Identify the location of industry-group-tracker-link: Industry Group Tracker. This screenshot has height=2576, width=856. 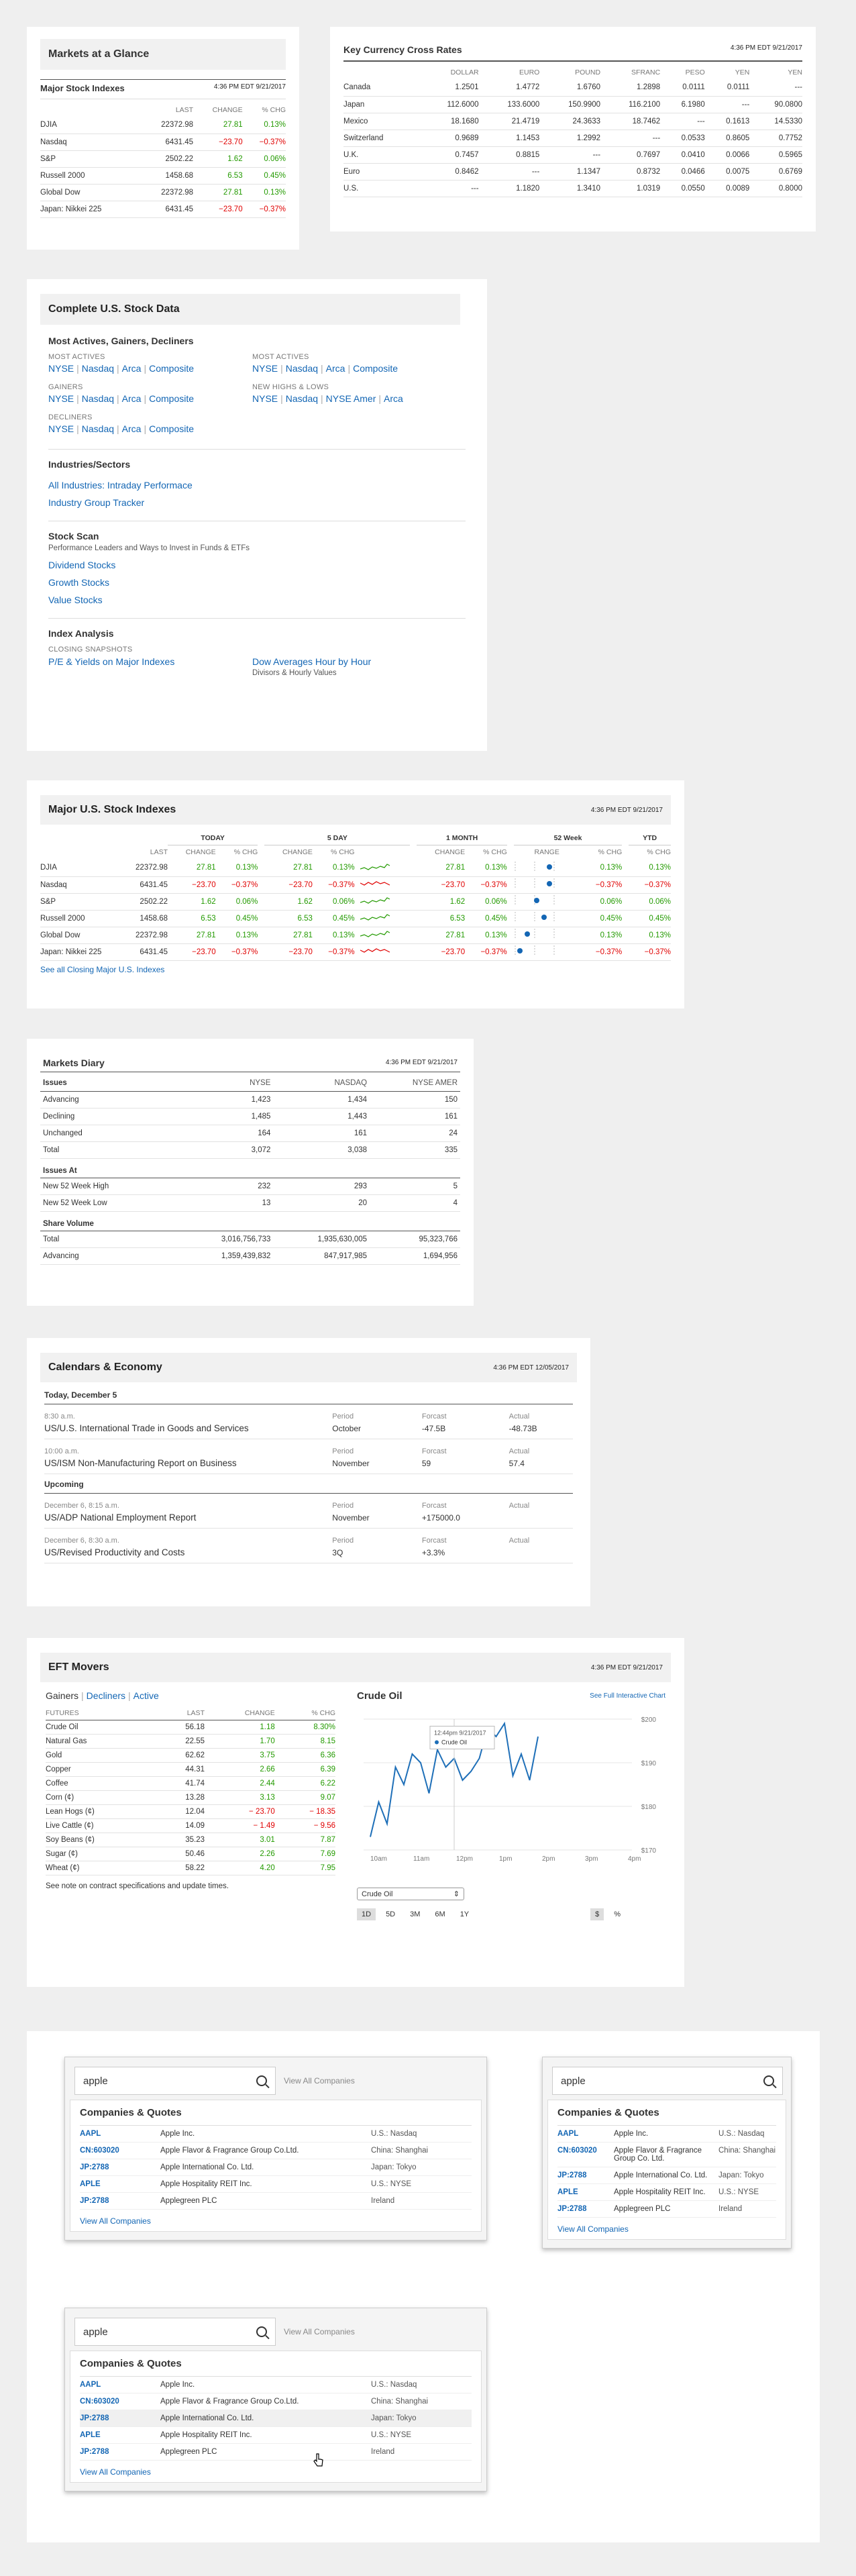
(96, 502).